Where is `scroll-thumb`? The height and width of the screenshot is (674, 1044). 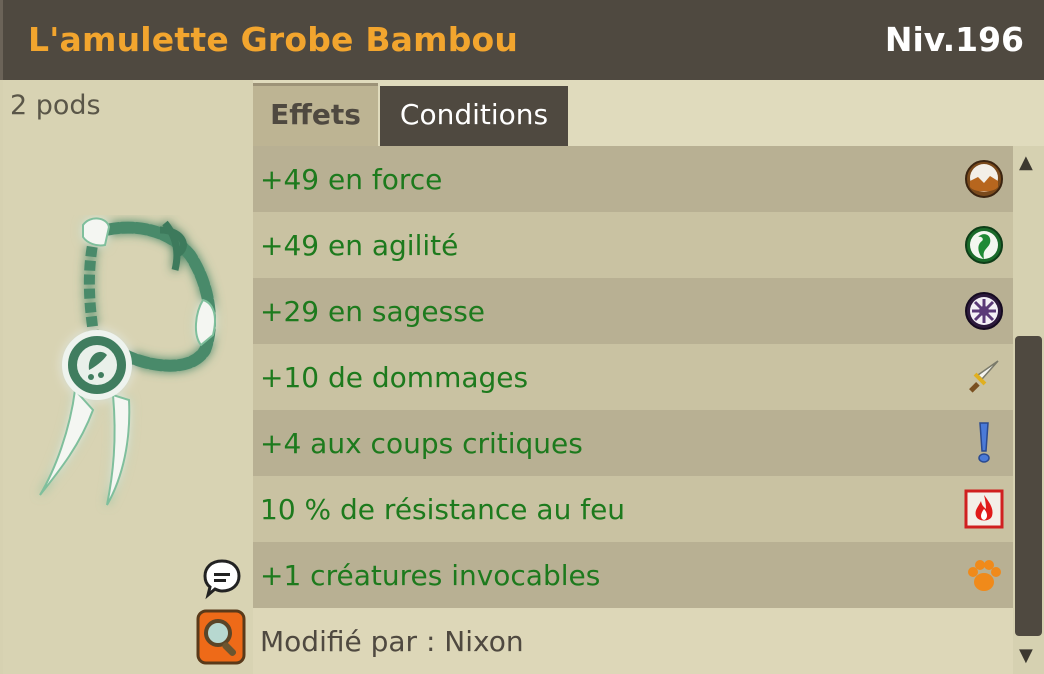
scroll-thumb is located at coordinates (1028, 486).